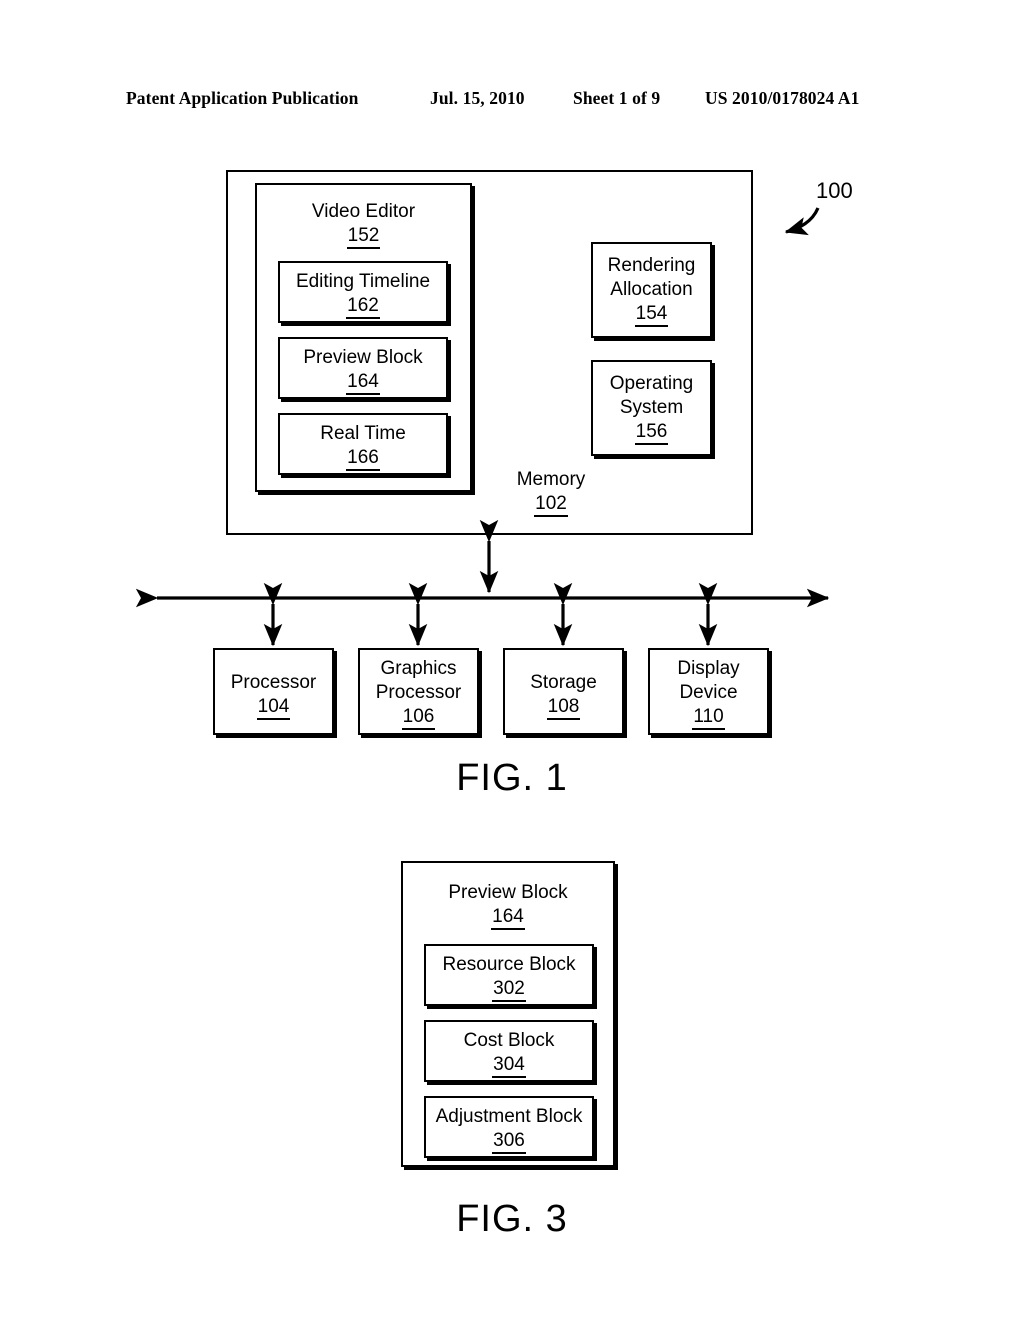  I want to click on resource-block-box: Resource Block 302, so click(509, 975).